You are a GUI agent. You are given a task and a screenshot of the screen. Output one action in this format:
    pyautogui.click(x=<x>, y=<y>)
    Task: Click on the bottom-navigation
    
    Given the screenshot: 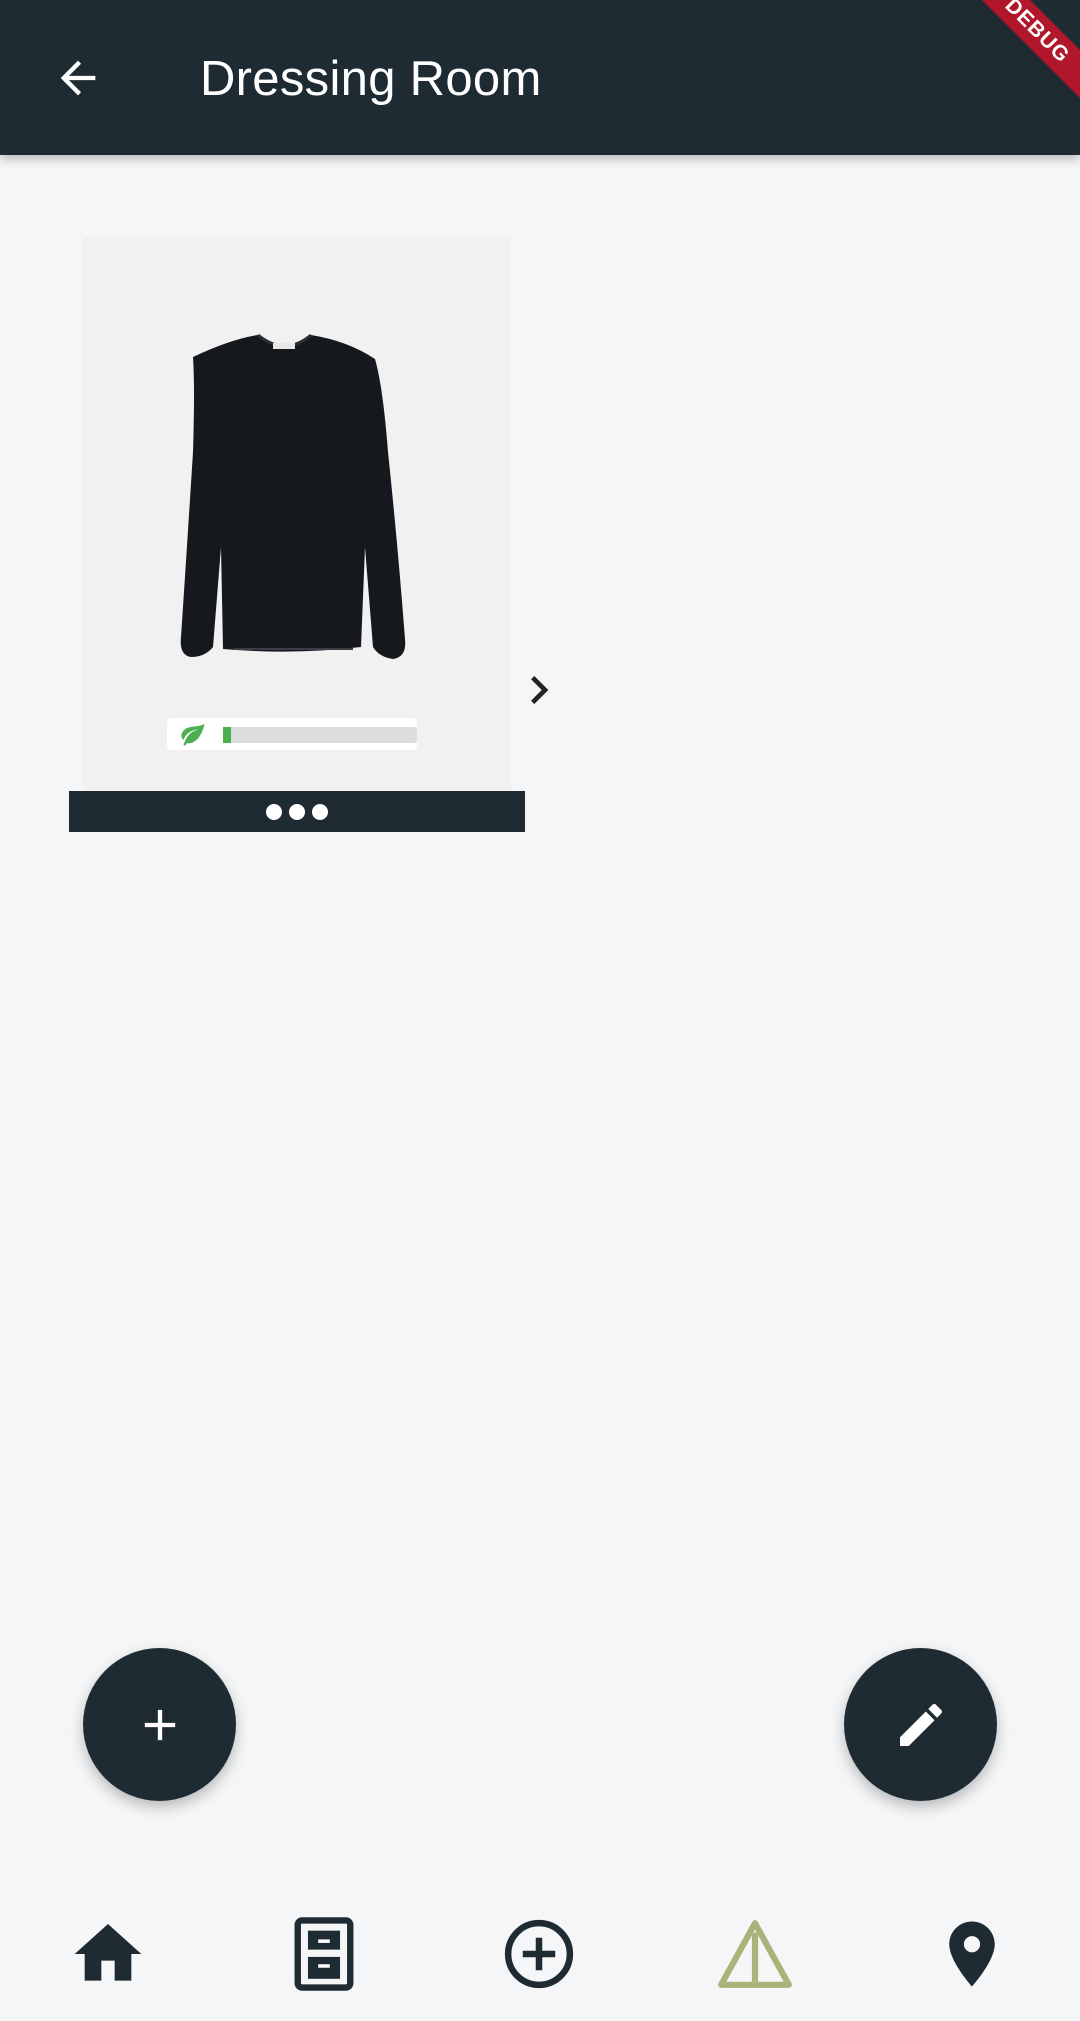 What is the action you would take?
    pyautogui.click(x=540, y=1955)
    